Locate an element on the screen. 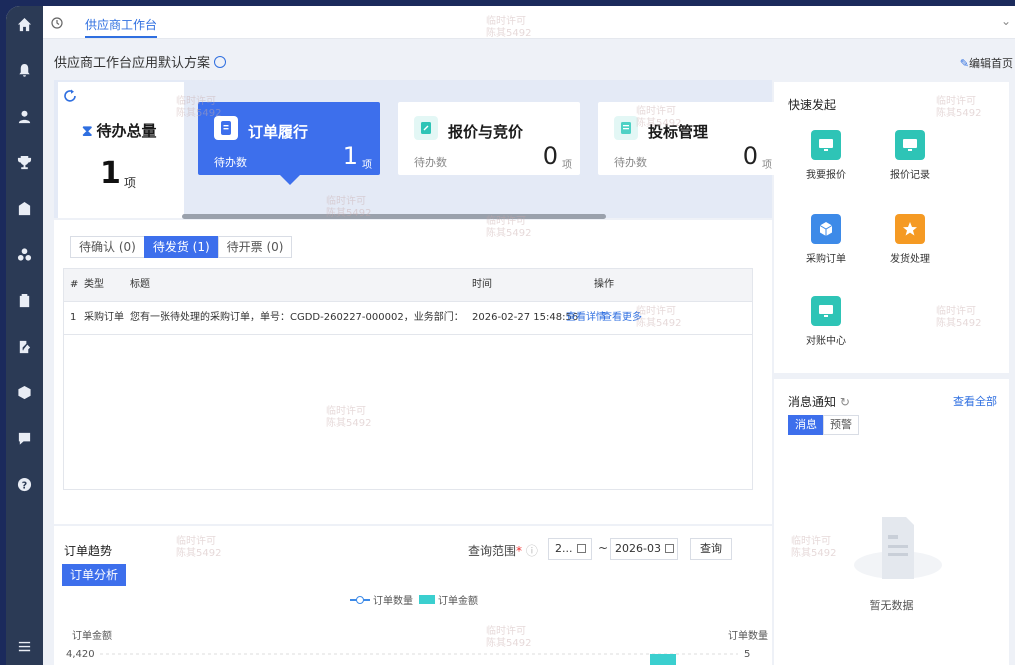  scheme-switch-icon is located at coordinates (220, 62).